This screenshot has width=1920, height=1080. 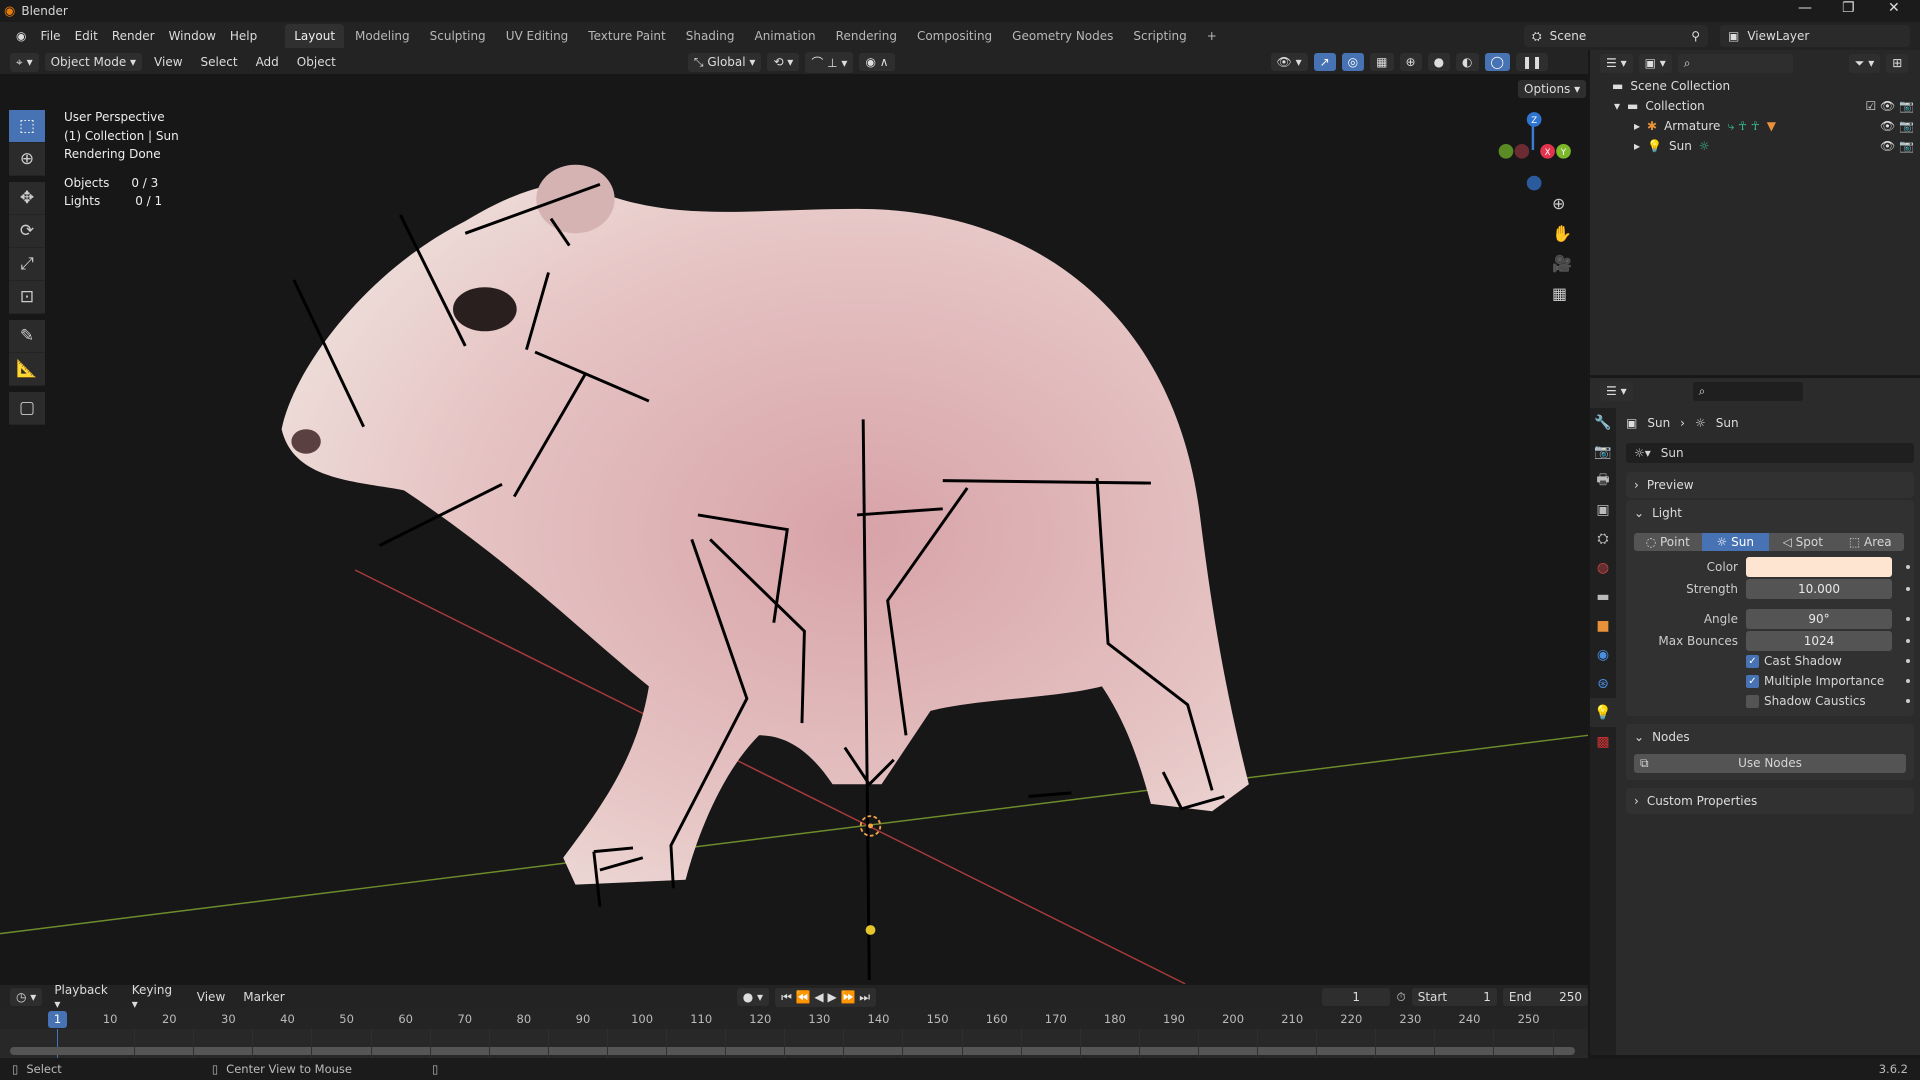 I want to click on pin-icon: ⚲, so click(x=1695, y=36).